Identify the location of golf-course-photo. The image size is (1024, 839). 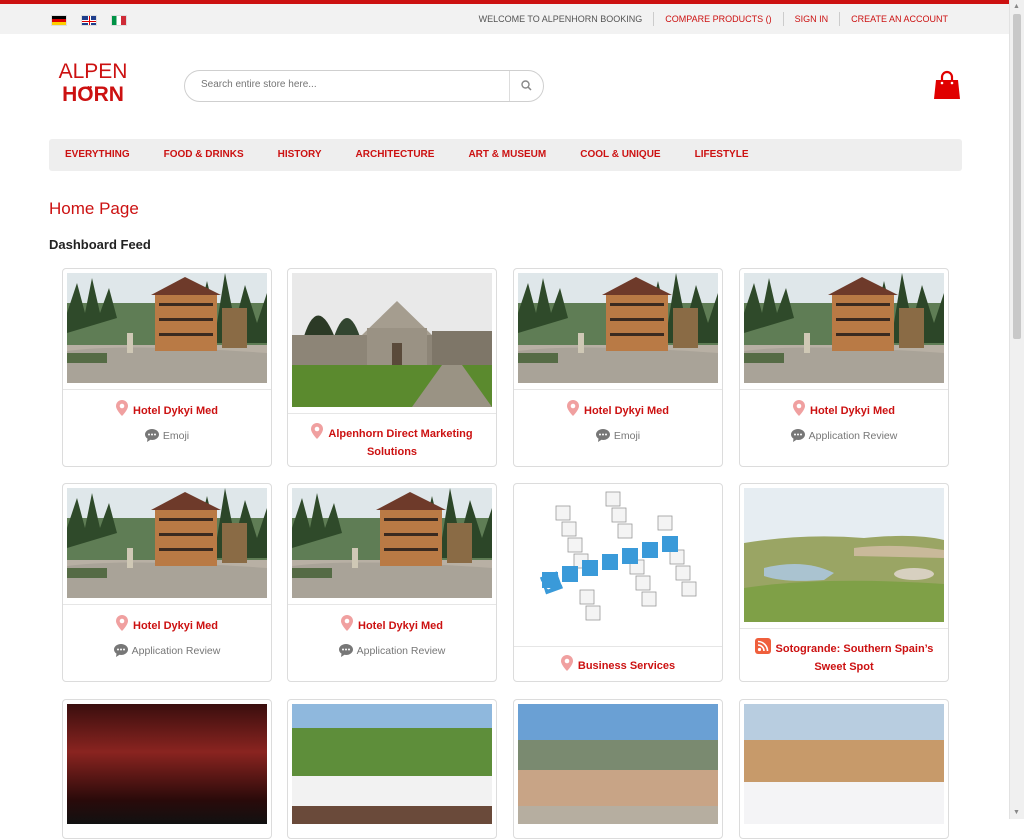
(844, 557).